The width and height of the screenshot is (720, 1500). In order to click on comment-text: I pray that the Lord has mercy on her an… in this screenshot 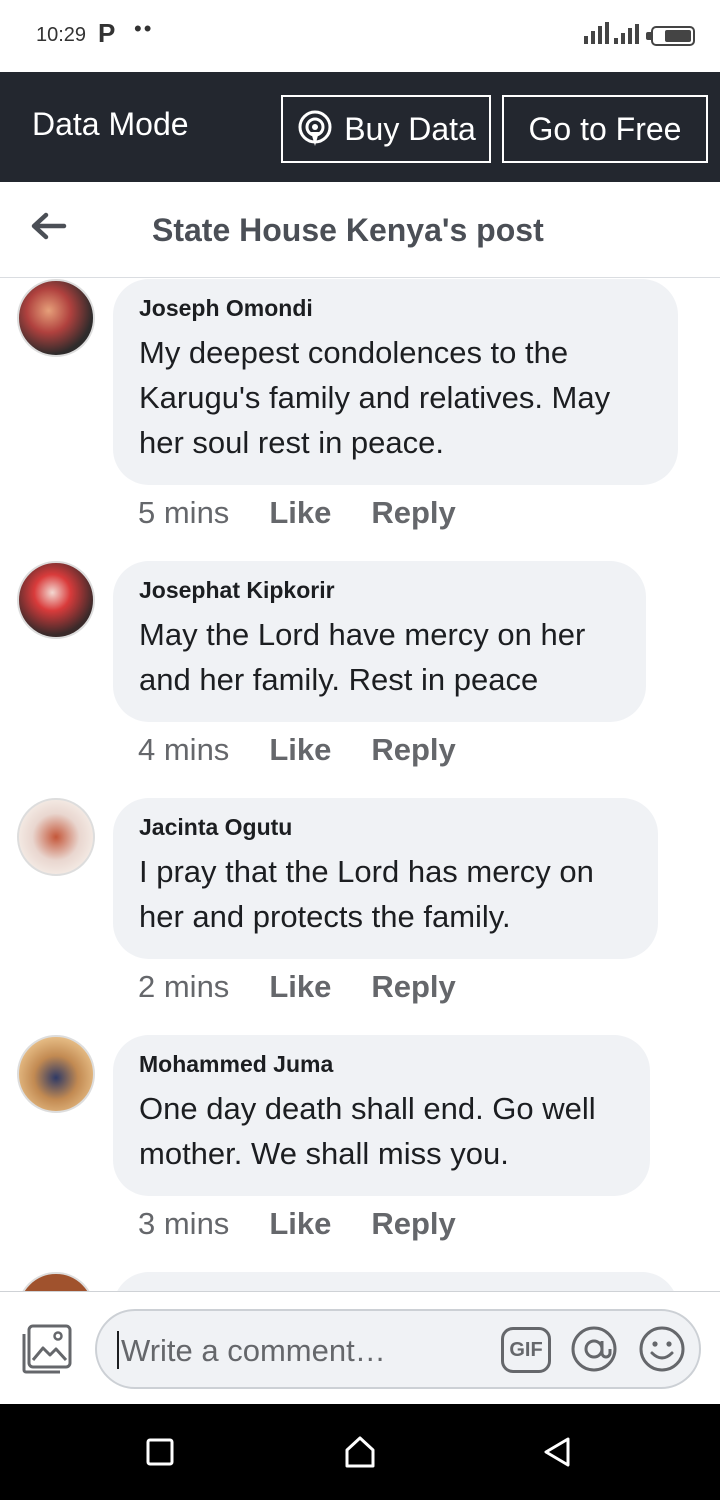, I will do `click(366, 894)`.